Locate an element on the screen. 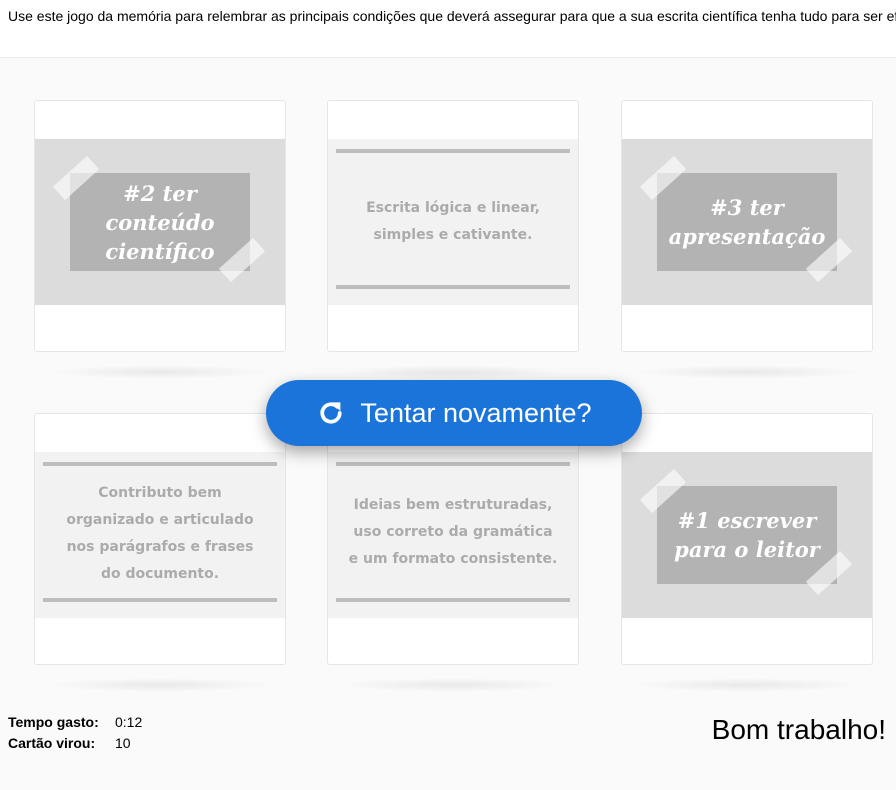 The height and width of the screenshot is (790, 896). card-plaque: #3 ter apresentação is located at coordinates (747, 222).